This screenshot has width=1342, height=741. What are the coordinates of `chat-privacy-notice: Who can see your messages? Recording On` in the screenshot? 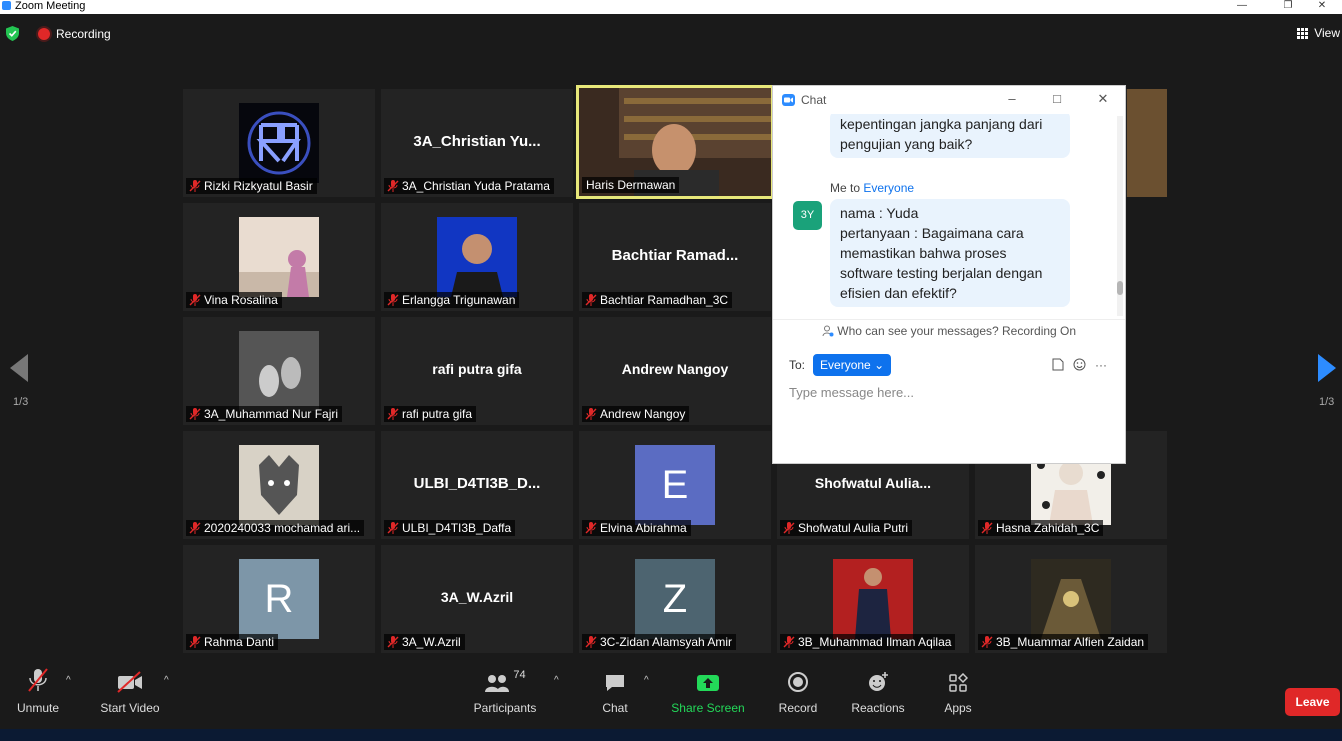 It's located at (949, 330).